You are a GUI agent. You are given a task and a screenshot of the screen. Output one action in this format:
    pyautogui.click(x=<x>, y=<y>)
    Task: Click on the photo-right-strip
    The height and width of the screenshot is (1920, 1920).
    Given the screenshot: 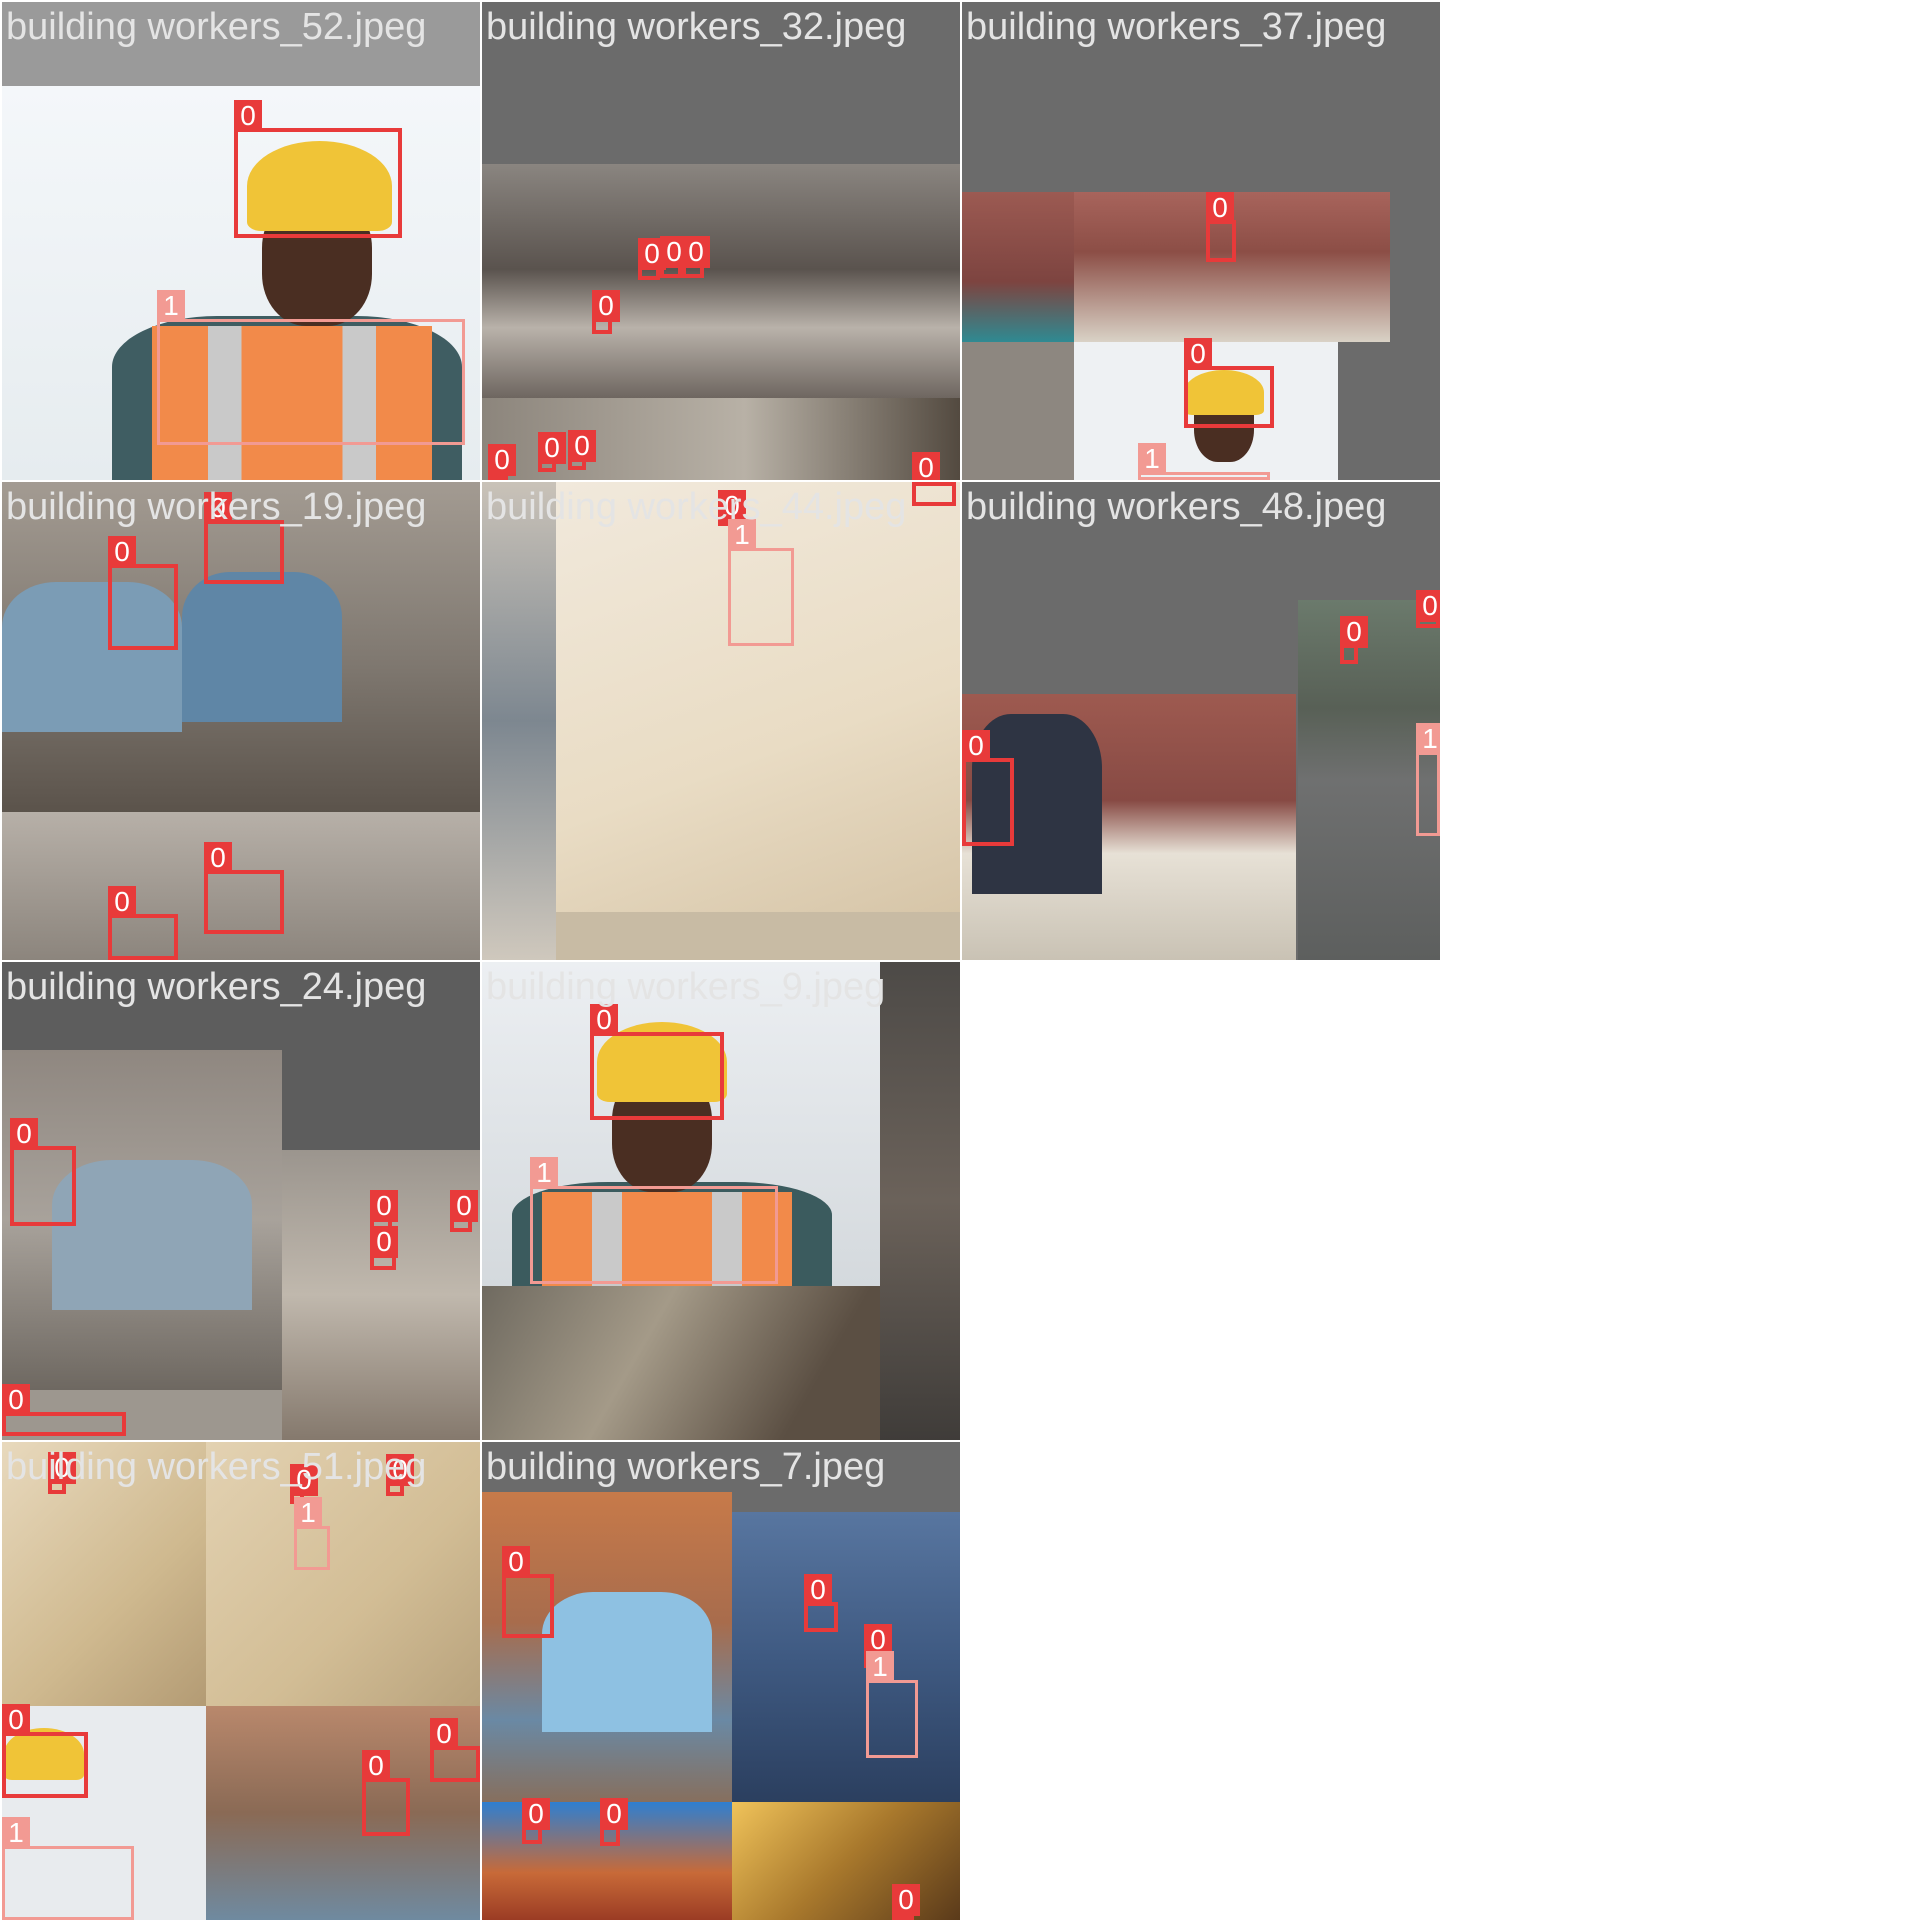 What is the action you would take?
    pyautogui.click(x=920, y=1201)
    